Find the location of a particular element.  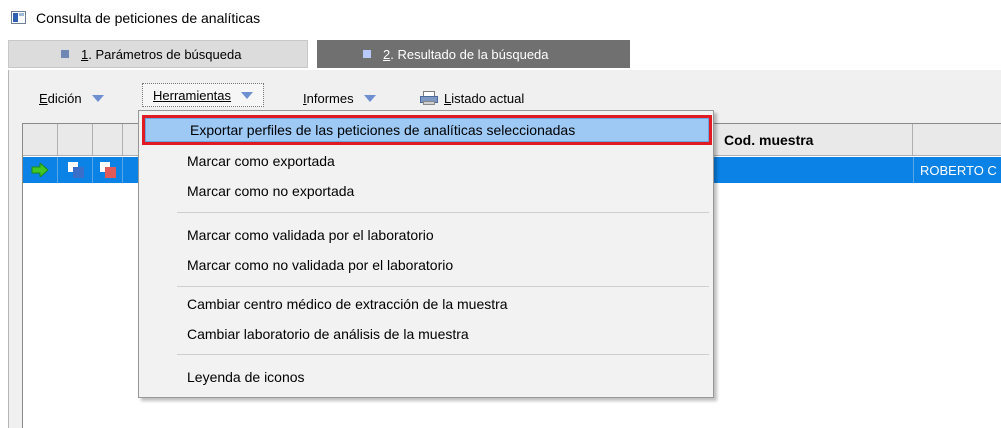

informes-label: nformes is located at coordinates (330, 98).